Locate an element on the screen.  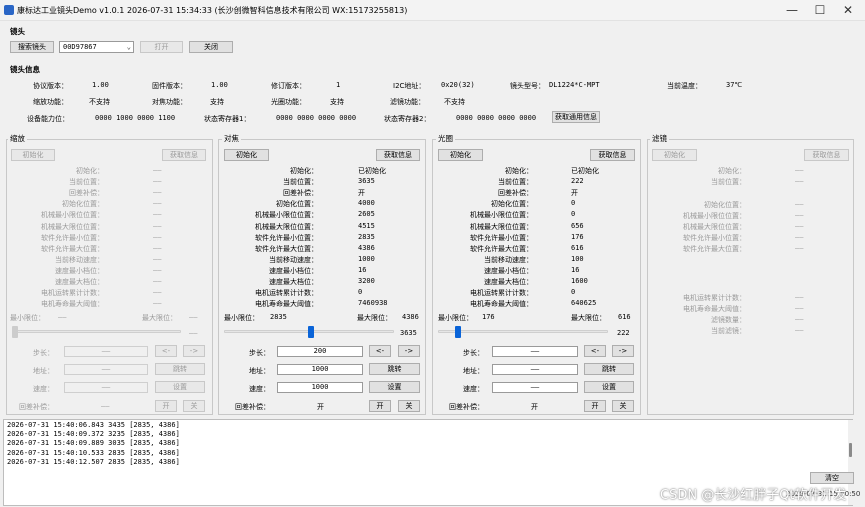
search-lens-button: 搜索镜头 is located at coordinates (32, 47).